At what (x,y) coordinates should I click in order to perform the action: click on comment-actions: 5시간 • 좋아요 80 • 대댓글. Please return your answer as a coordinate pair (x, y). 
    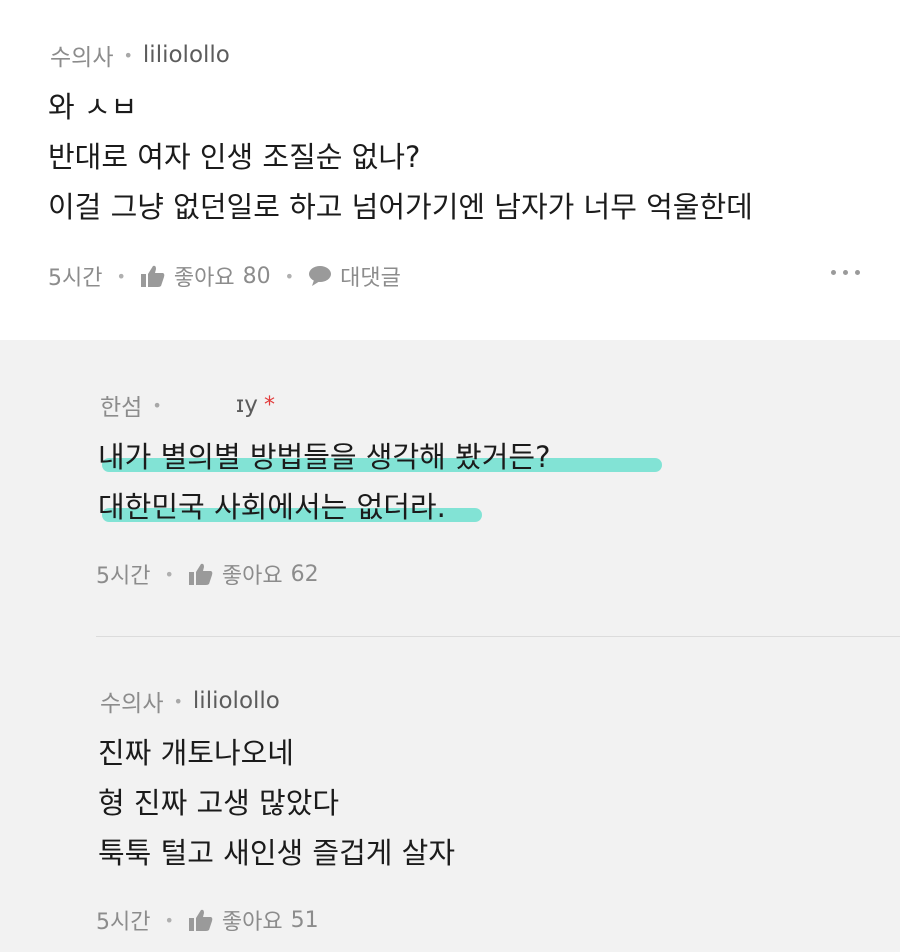
    Looking at the image, I should click on (224, 276).